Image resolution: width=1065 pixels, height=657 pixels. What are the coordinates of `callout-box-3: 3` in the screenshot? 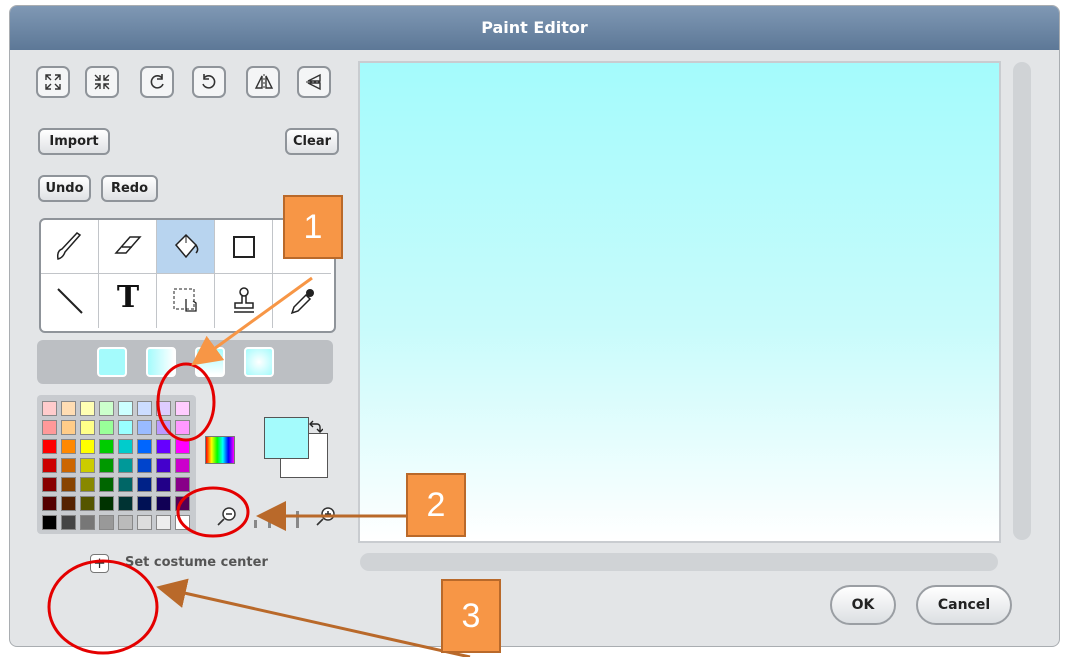 It's located at (471, 616).